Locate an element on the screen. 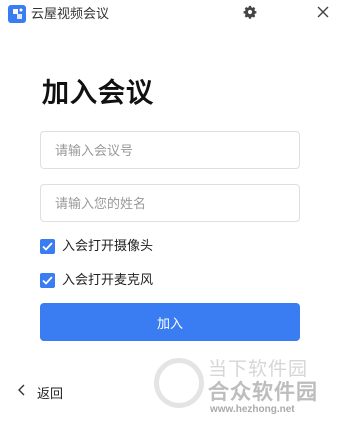 The width and height of the screenshot is (340, 422). app-title: 云屋视频会议 is located at coordinates (70, 13).